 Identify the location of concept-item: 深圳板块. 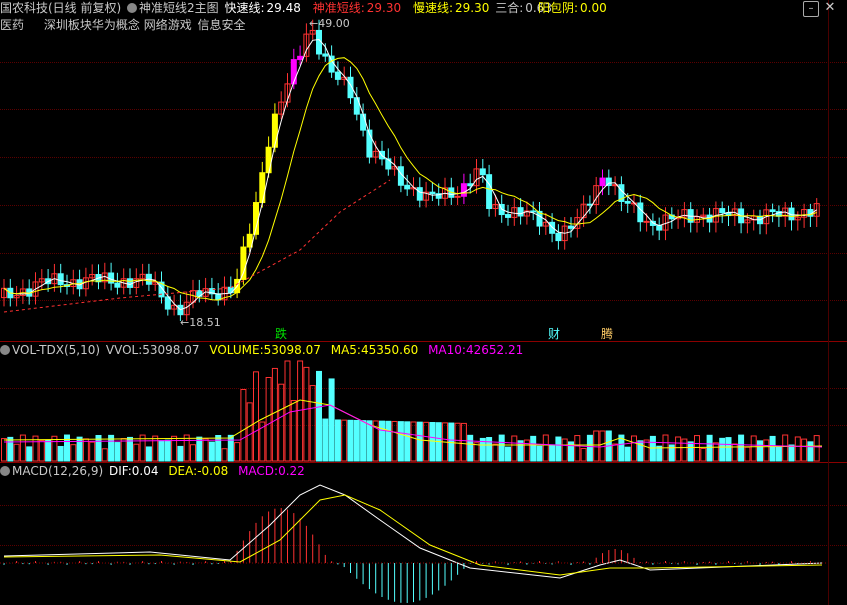
(68, 25).